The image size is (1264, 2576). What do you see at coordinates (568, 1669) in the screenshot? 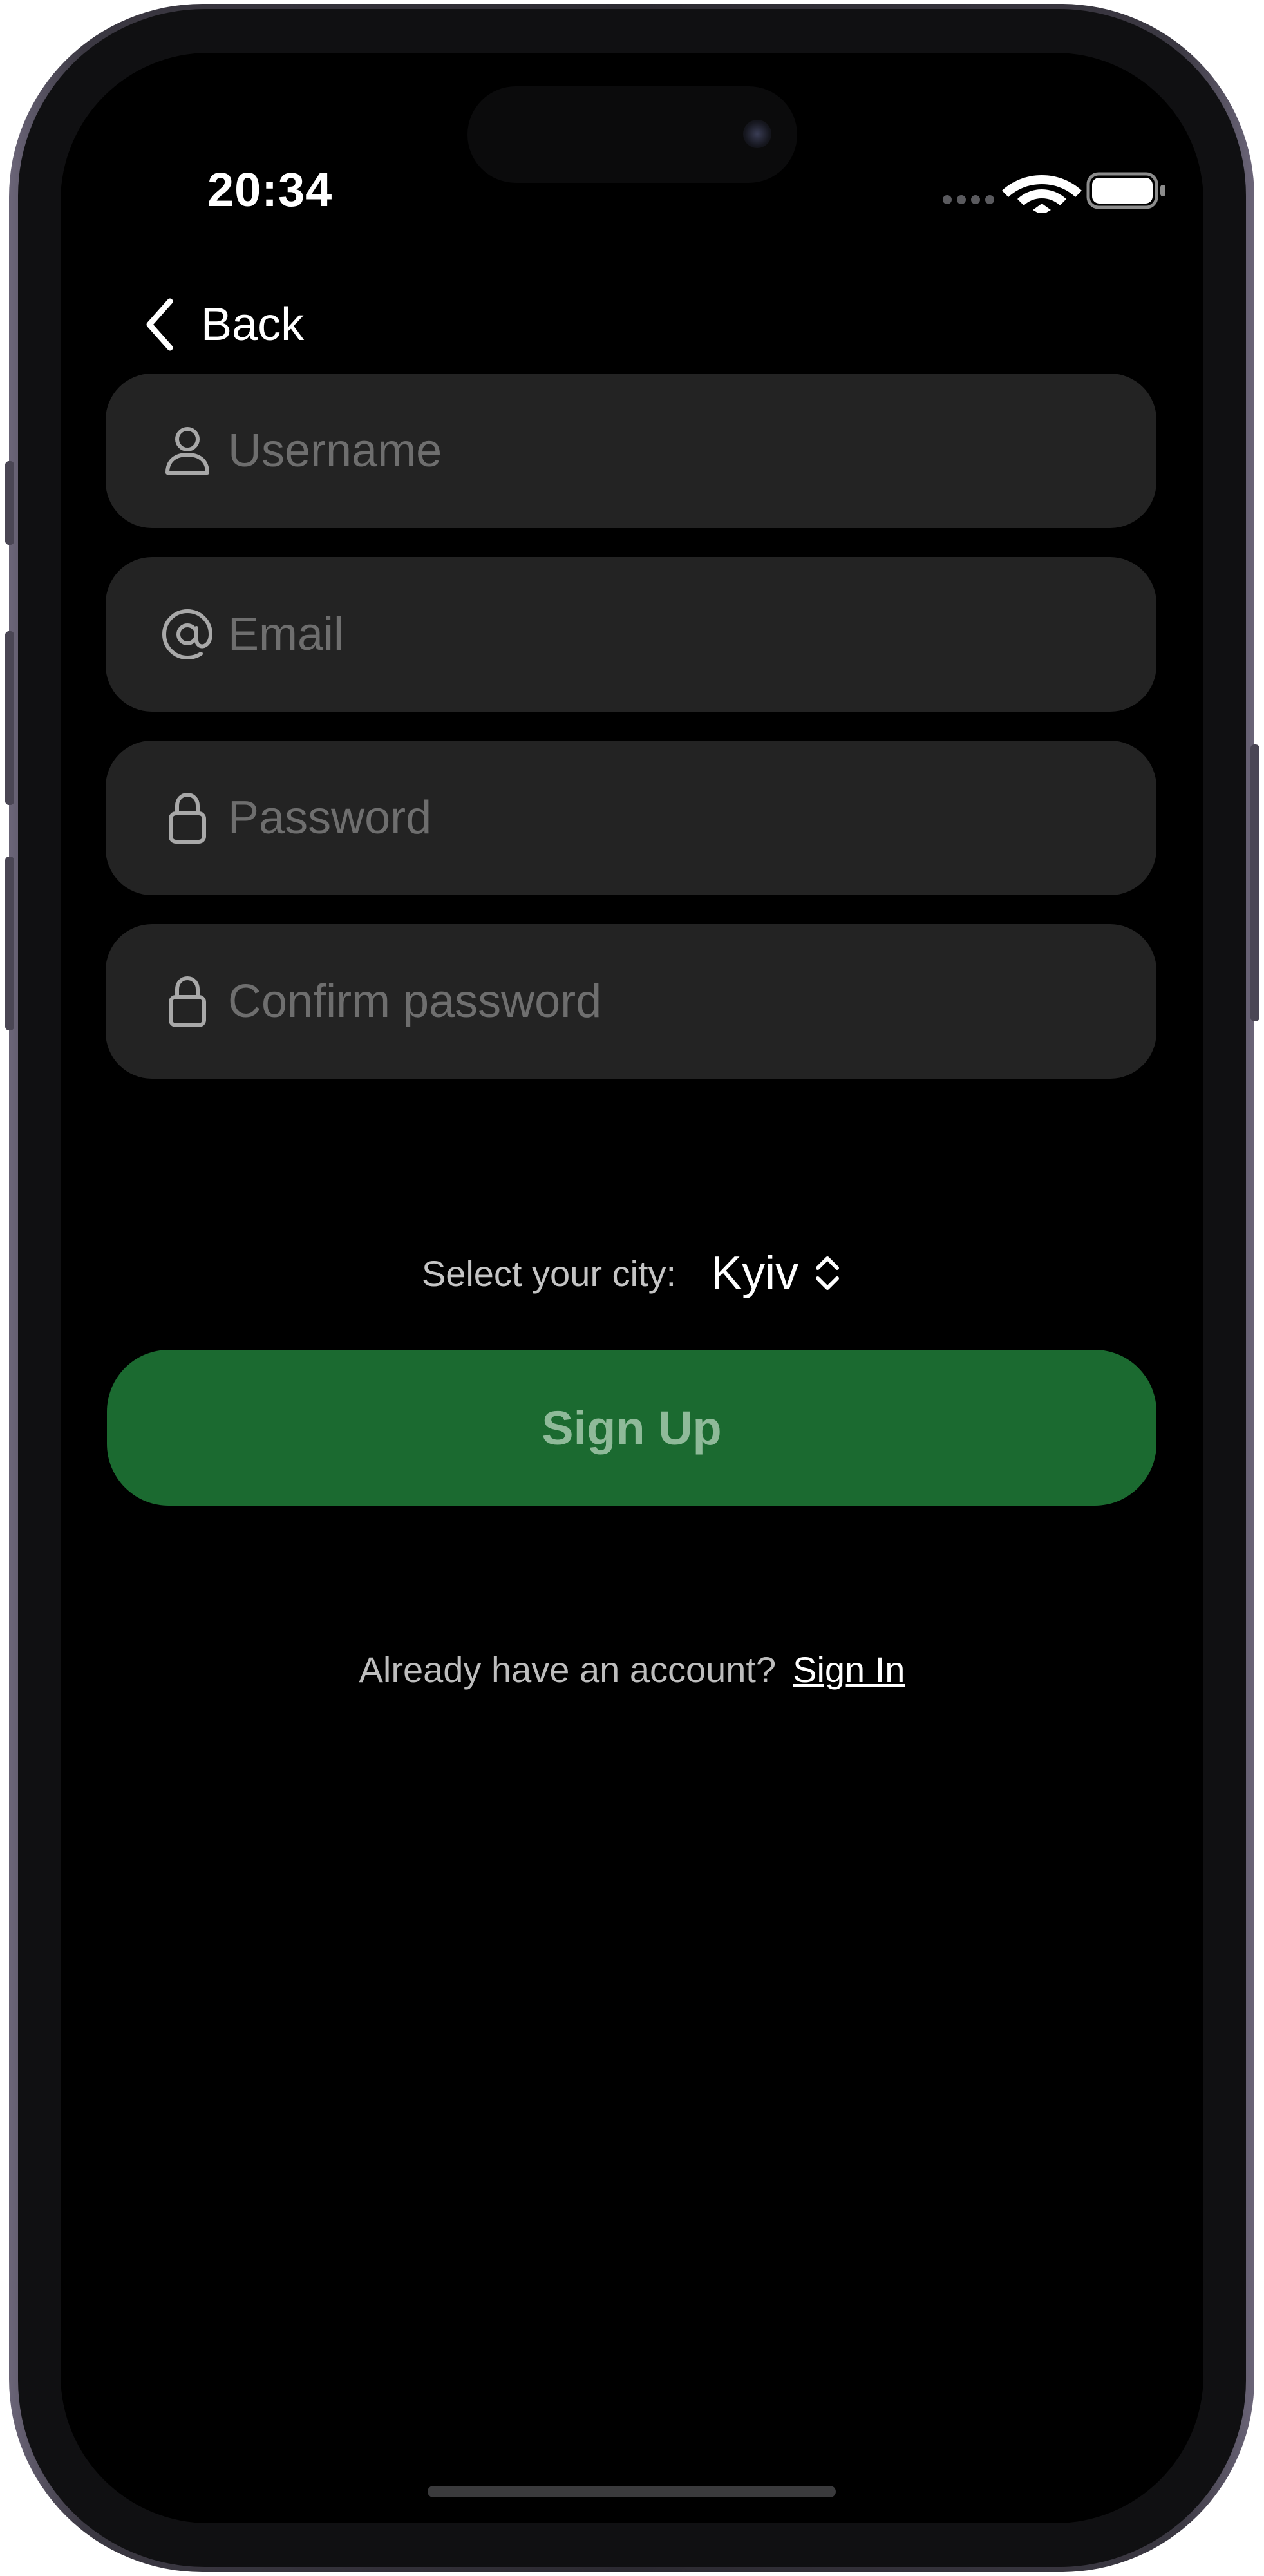
I see `sign-in-prompt: Already have an account?` at bounding box center [568, 1669].